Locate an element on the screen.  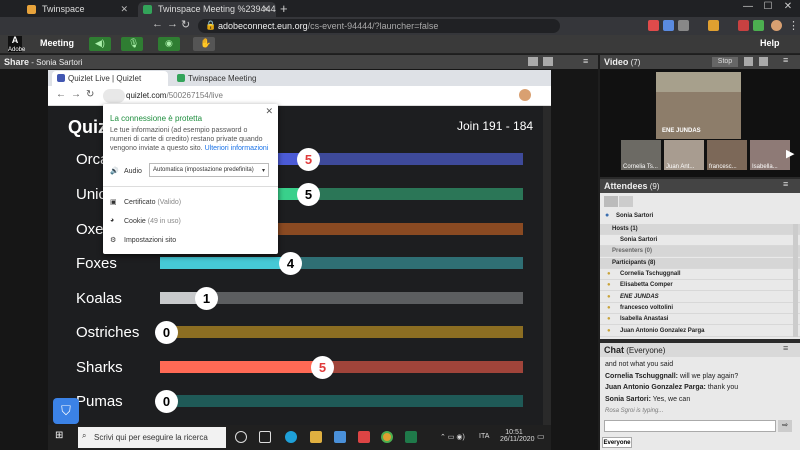
team-name: Koalas is located at coordinates (99, 298).